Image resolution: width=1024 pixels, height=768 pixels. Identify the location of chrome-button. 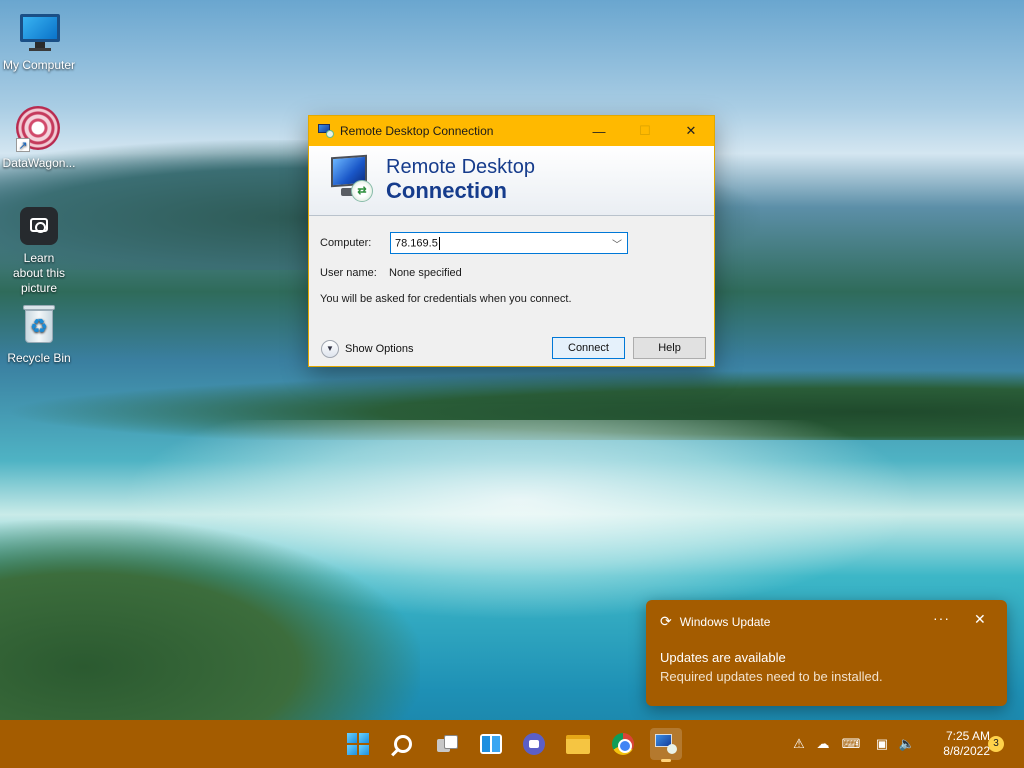
(623, 744).